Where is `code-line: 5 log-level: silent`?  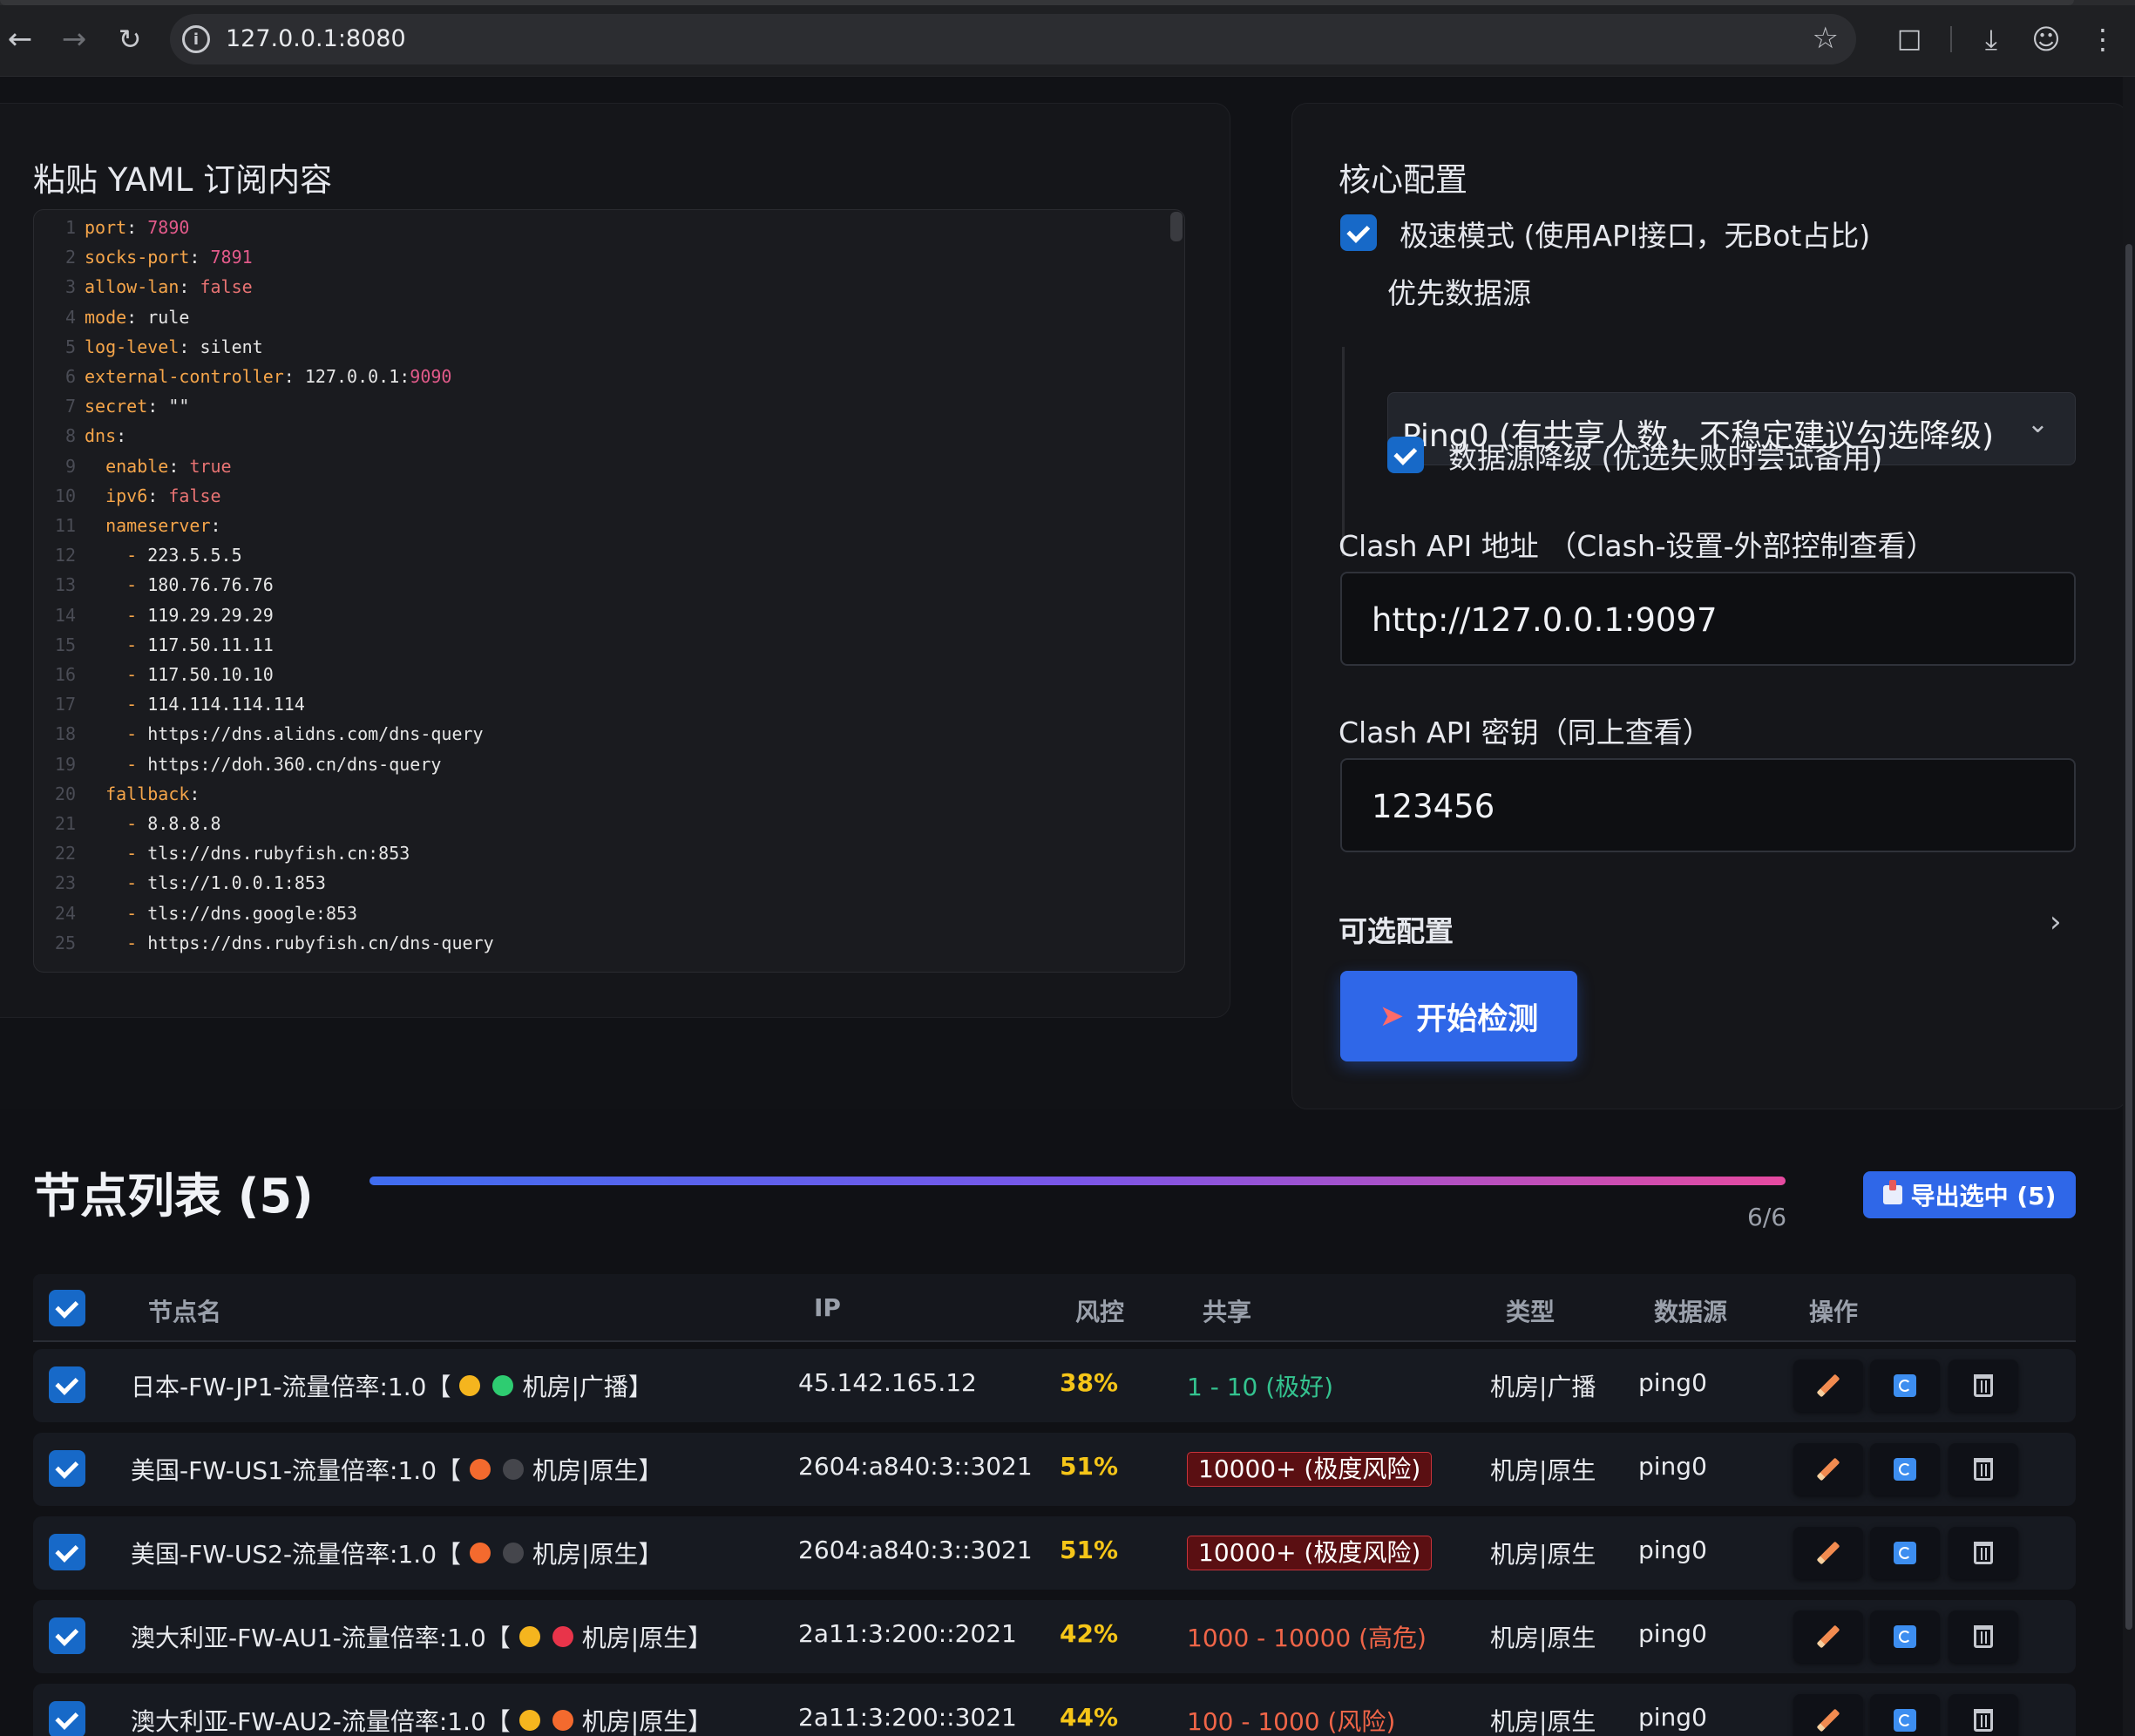 code-line: 5 log-level: silent is located at coordinates (600, 351).